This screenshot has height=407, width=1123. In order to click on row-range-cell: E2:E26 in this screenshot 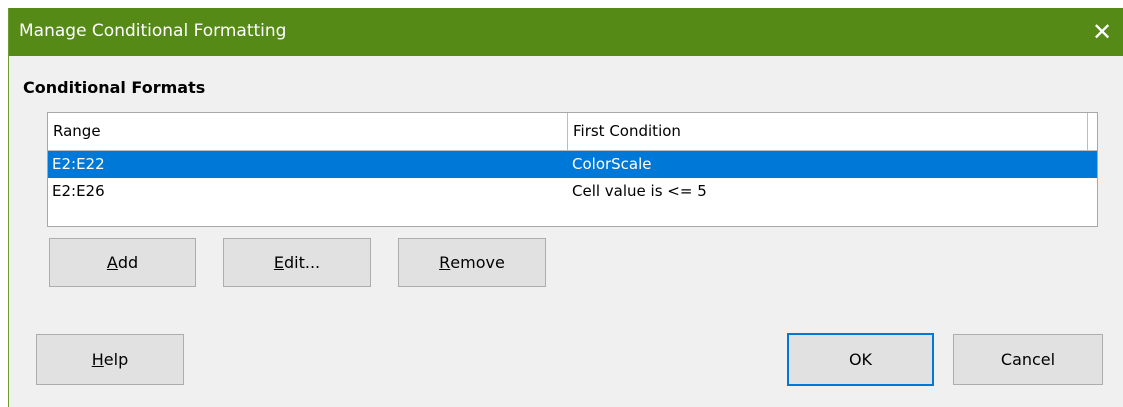, I will do `click(78, 191)`.